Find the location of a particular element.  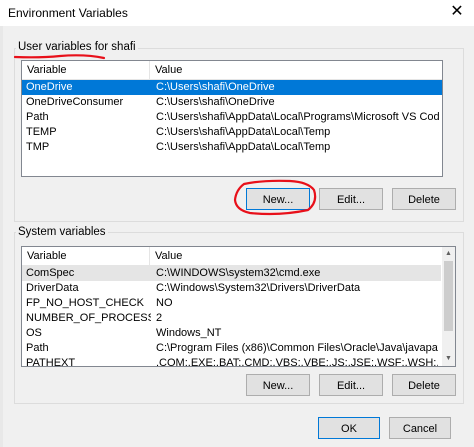

row-variable: TMP is located at coordinates (38, 147).